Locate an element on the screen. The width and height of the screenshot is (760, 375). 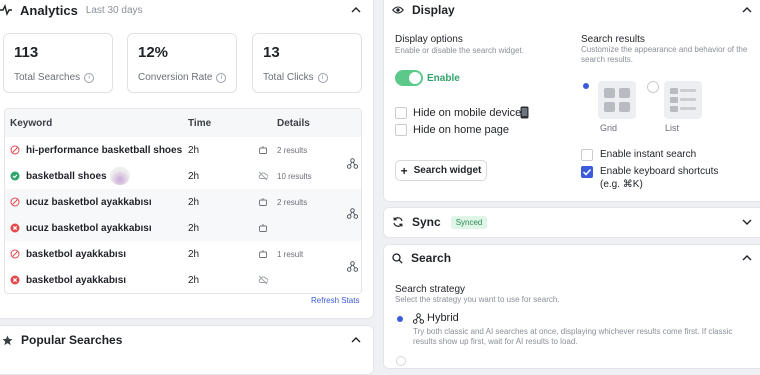
keyboard-shortcuts-checkbox is located at coordinates (587, 172).